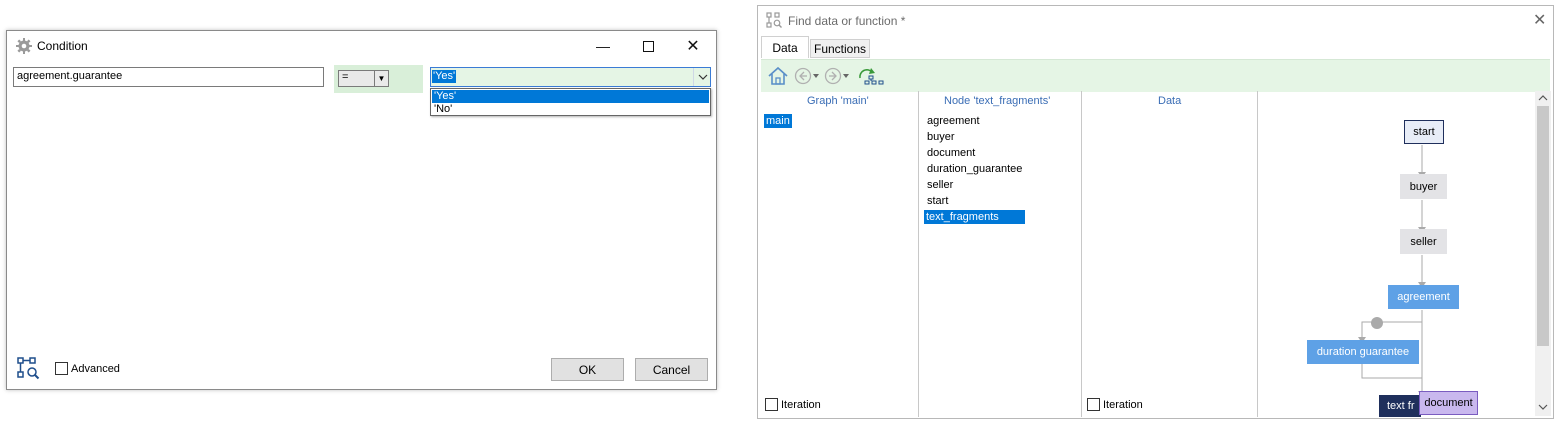  What do you see at coordinates (1543, 407) in the screenshot?
I see `scroll-down-icon` at bounding box center [1543, 407].